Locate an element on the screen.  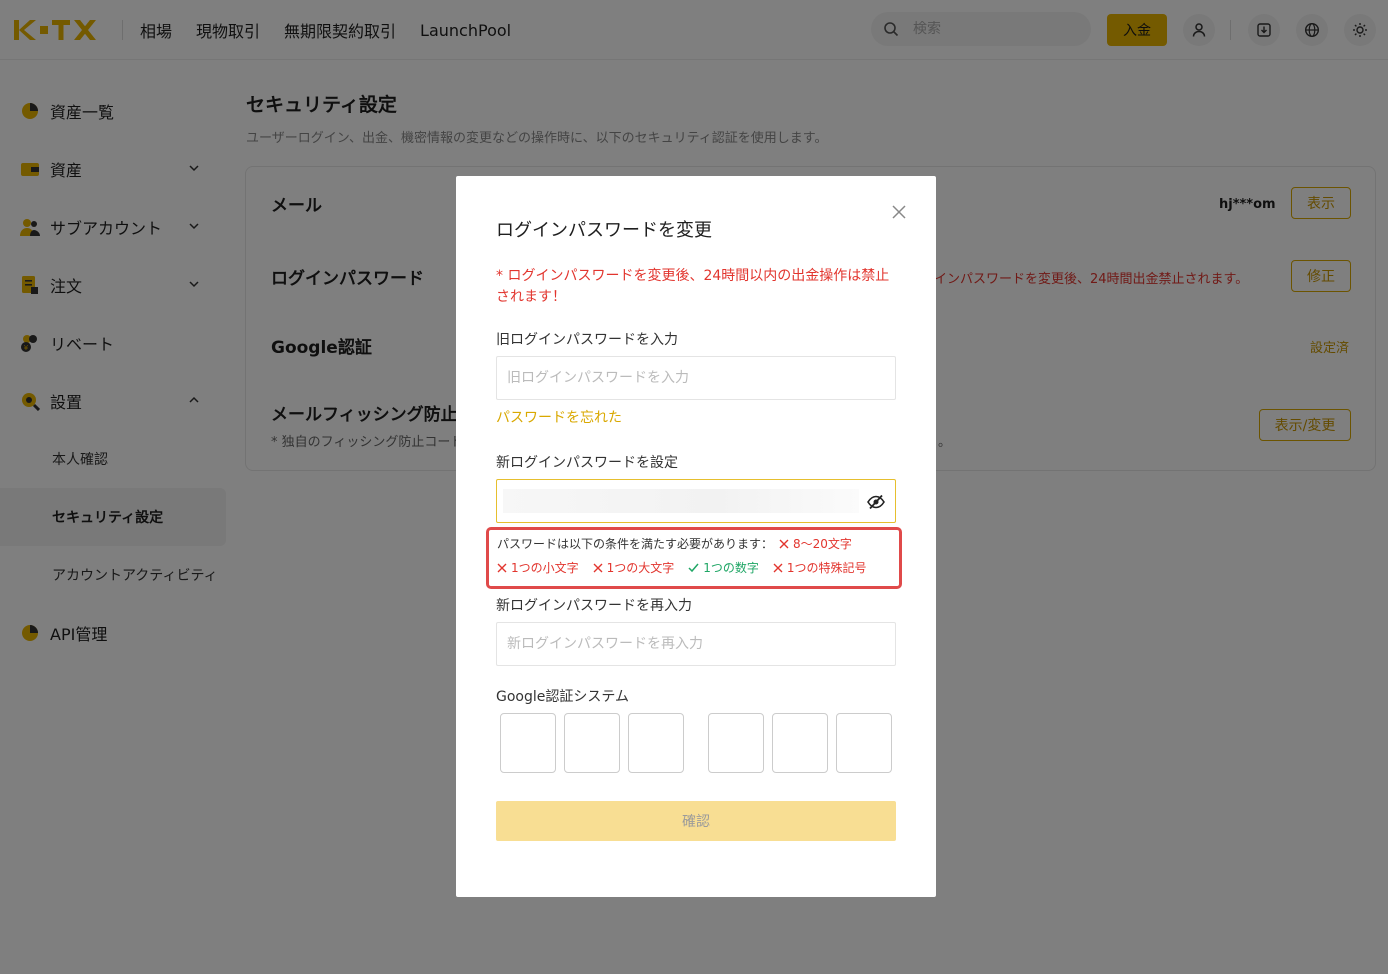
modal-title: ログインパスワードを変更 is located at coordinates (604, 230).